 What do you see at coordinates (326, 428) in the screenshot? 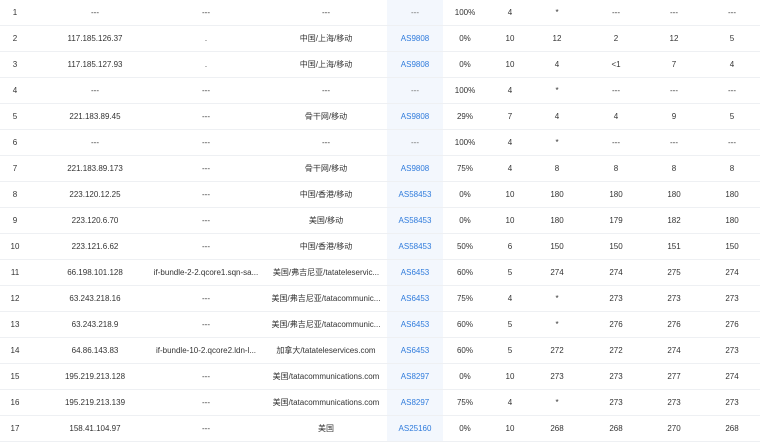
I see `location: 美国` at bounding box center [326, 428].